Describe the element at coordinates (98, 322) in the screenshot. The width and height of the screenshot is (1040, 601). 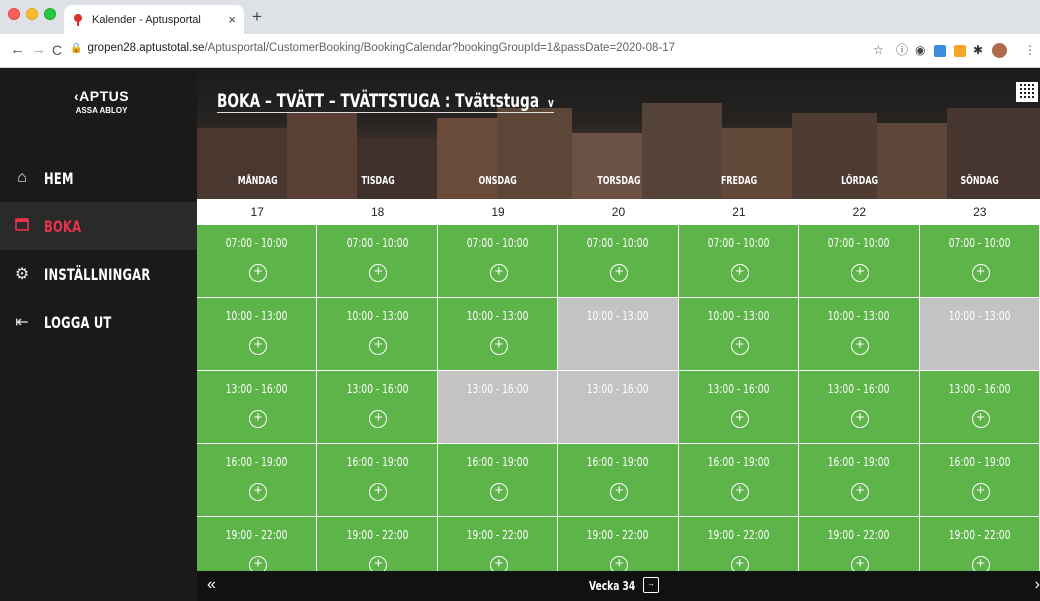
I see `sidebar-item-logga-ut: ⇤ LOGGA UT` at that location.